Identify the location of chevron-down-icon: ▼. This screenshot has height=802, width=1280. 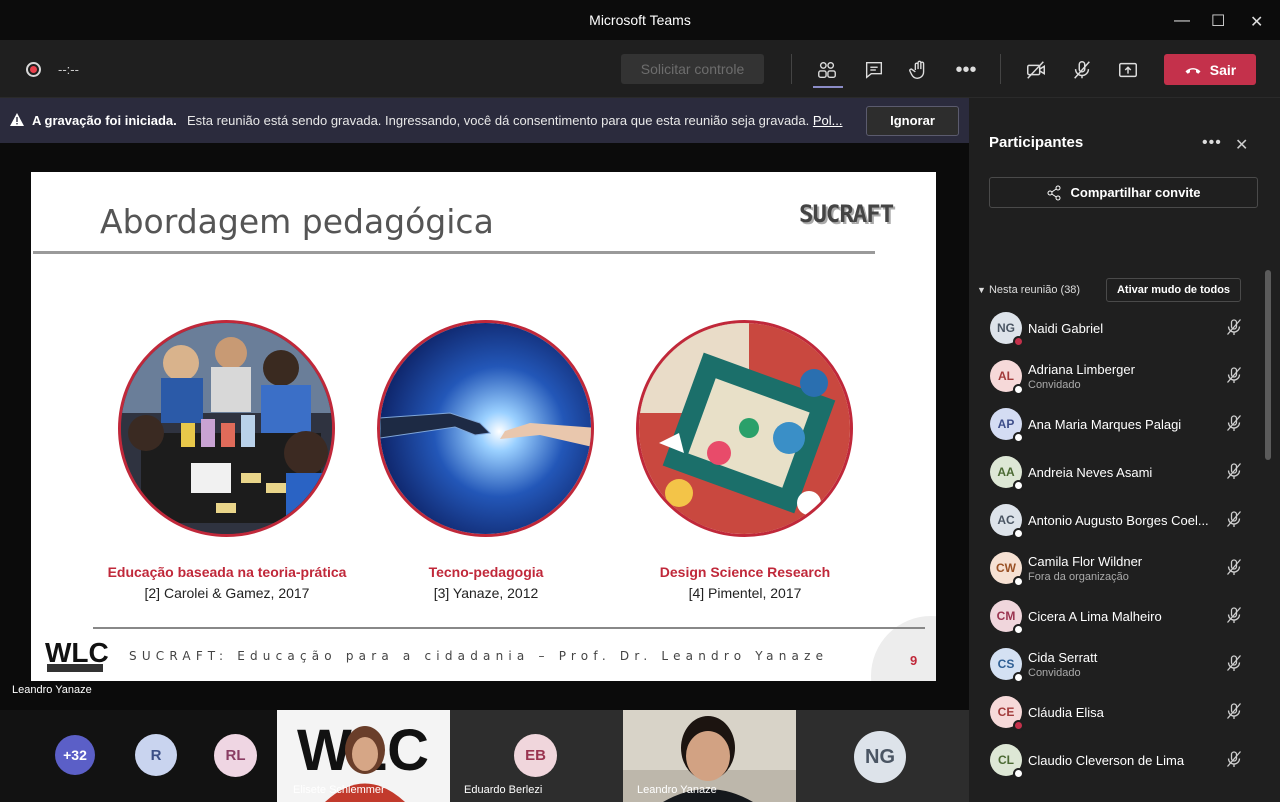
(981, 290).